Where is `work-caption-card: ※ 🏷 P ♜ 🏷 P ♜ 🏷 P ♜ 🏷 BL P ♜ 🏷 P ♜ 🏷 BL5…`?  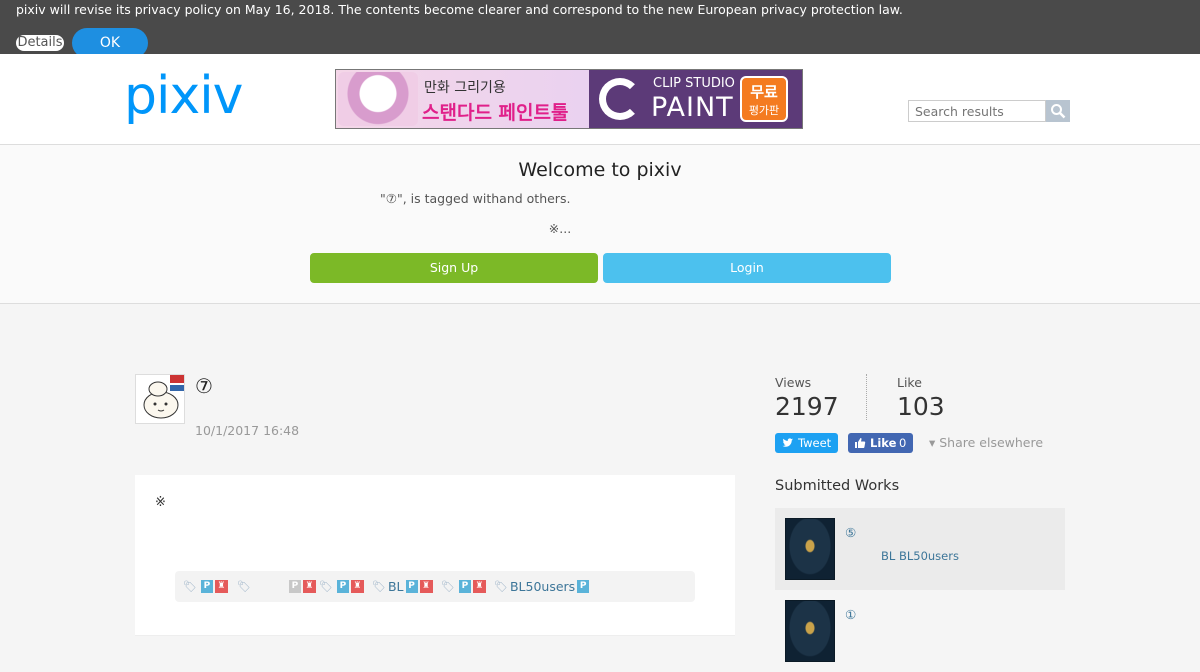 work-caption-card: ※ 🏷 P ♜ 🏷 P ♜ 🏷 P ♜ 🏷 BL P ♜ 🏷 P ♜ 🏷 BL5… is located at coordinates (435, 555).